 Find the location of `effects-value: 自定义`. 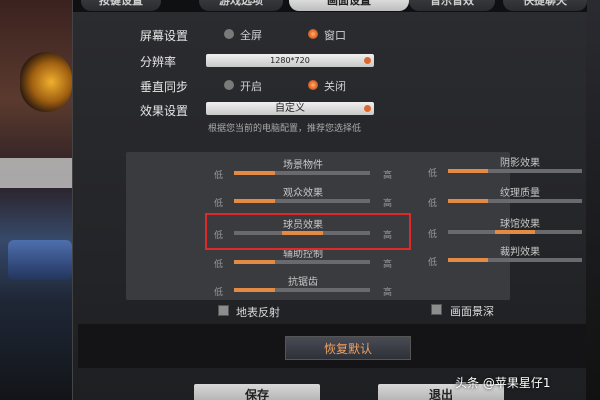

effects-value: 自定义 is located at coordinates (290, 108).